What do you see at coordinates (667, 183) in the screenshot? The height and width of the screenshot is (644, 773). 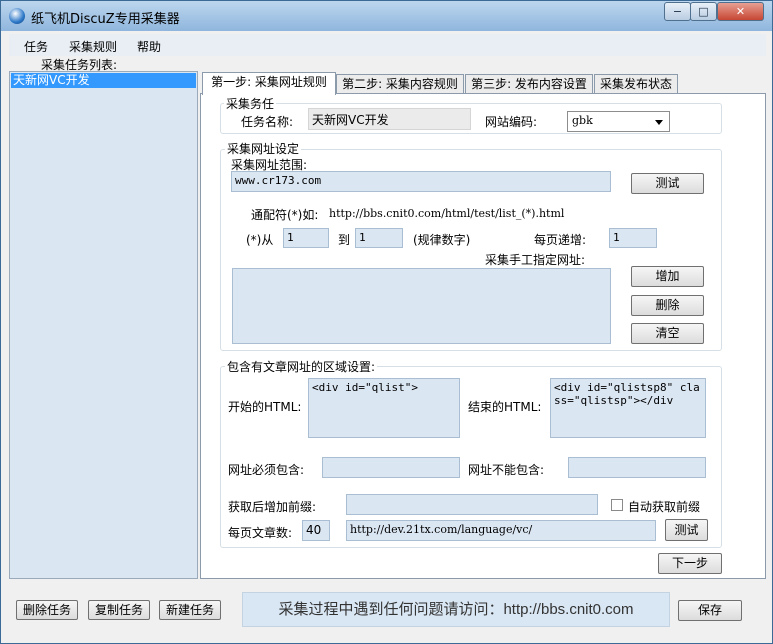 I see `test-url-button: 测试` at bounding box center [667, 183].